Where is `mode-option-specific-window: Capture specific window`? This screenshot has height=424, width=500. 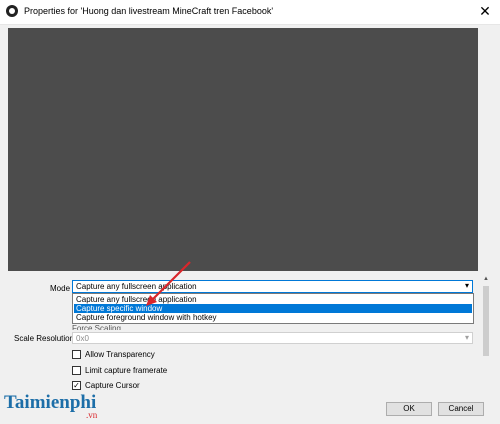
mode-option-specific-window: Capture specific window is located at coordinates (273, 308).